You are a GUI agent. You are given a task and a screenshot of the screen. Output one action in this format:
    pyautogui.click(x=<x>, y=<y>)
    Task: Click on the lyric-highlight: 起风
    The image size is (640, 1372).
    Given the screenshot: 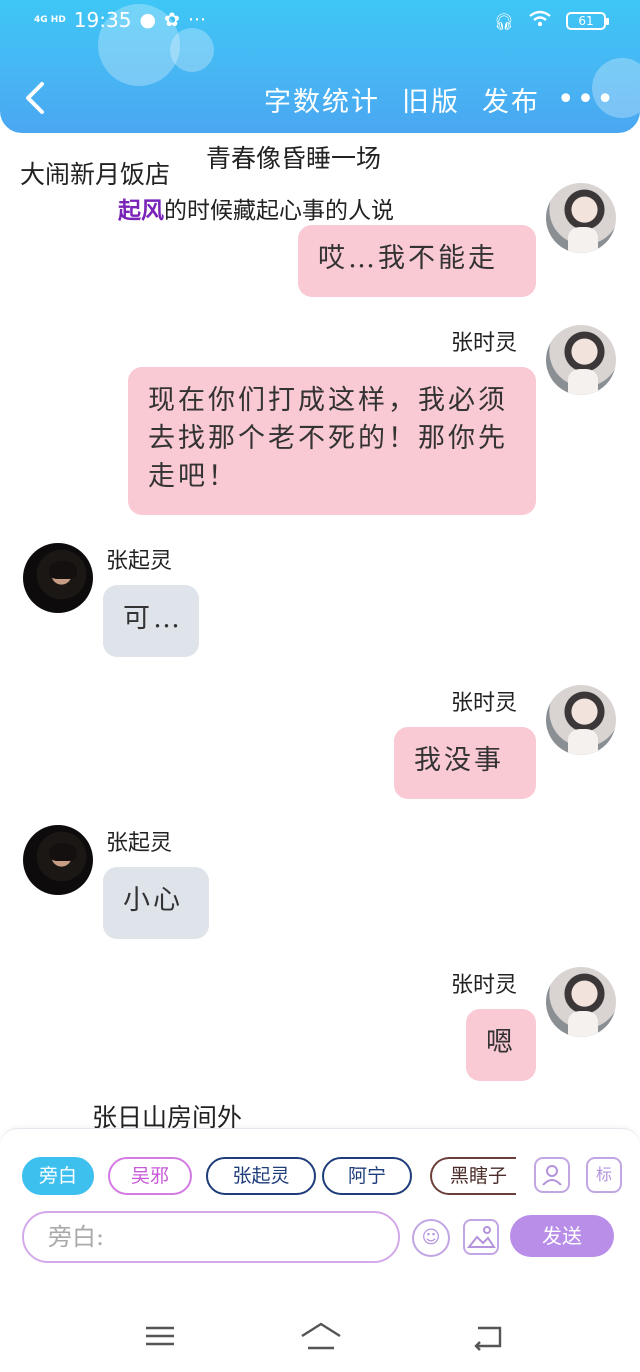 What is the action you would take?
    pyautogui.click(x=141, y=210)
    